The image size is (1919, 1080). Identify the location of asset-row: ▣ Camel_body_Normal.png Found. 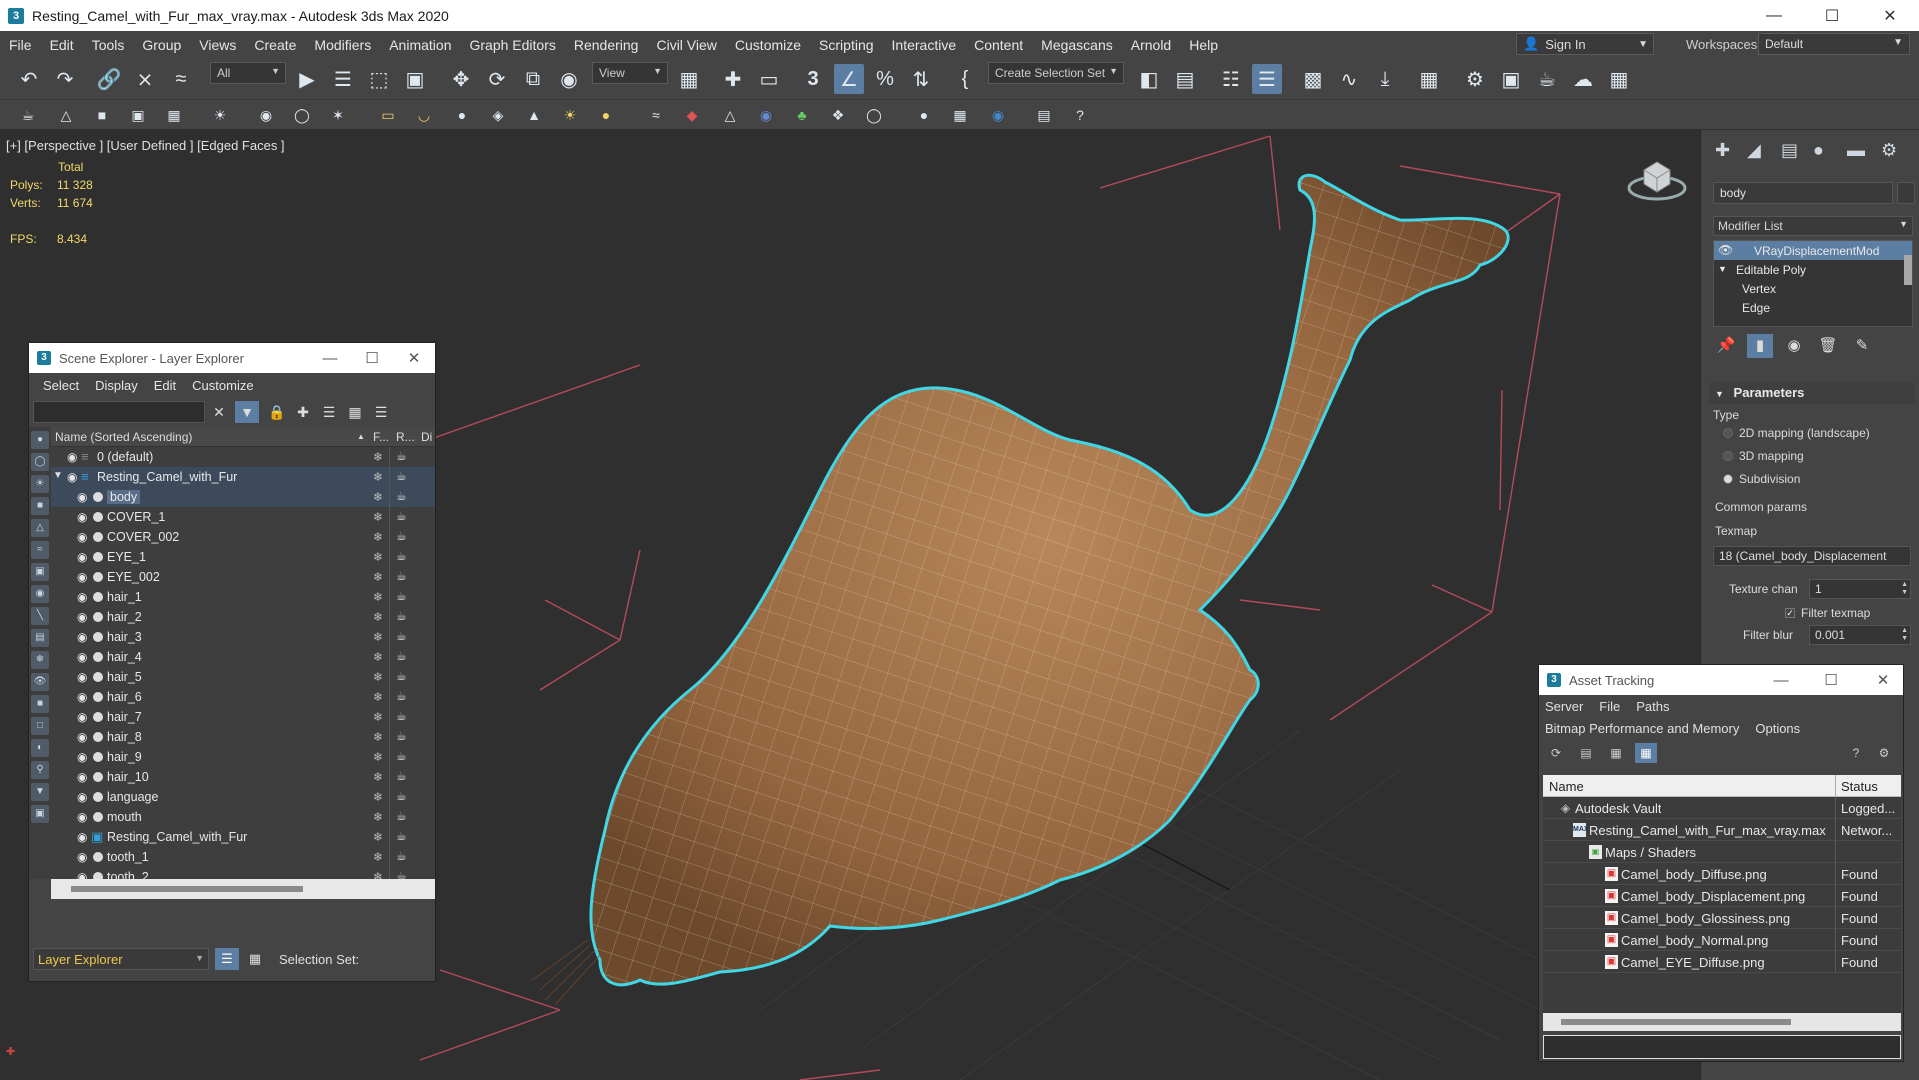
(1722, 940).